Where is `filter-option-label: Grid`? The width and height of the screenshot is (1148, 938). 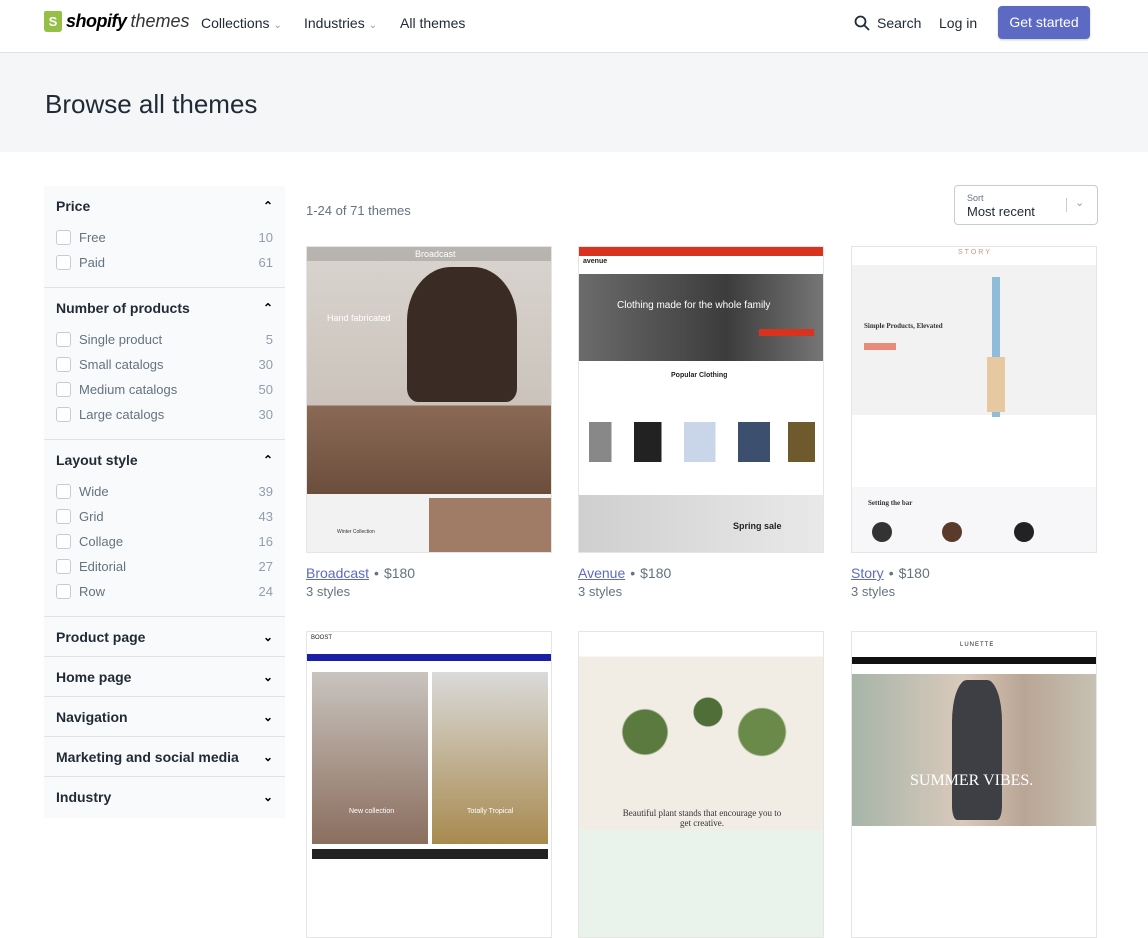
filter-option-label: Grid is located at coordinates (91, 516).